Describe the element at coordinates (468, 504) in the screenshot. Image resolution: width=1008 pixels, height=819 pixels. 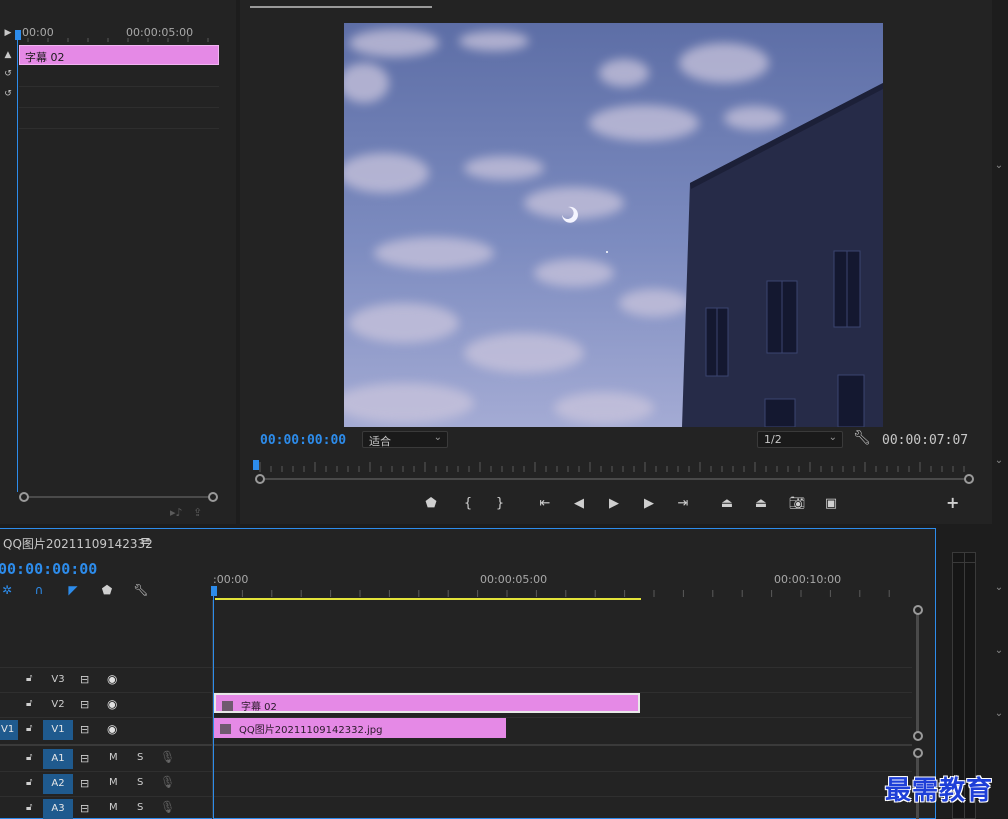
I see `mark-in-button: {` at that location.